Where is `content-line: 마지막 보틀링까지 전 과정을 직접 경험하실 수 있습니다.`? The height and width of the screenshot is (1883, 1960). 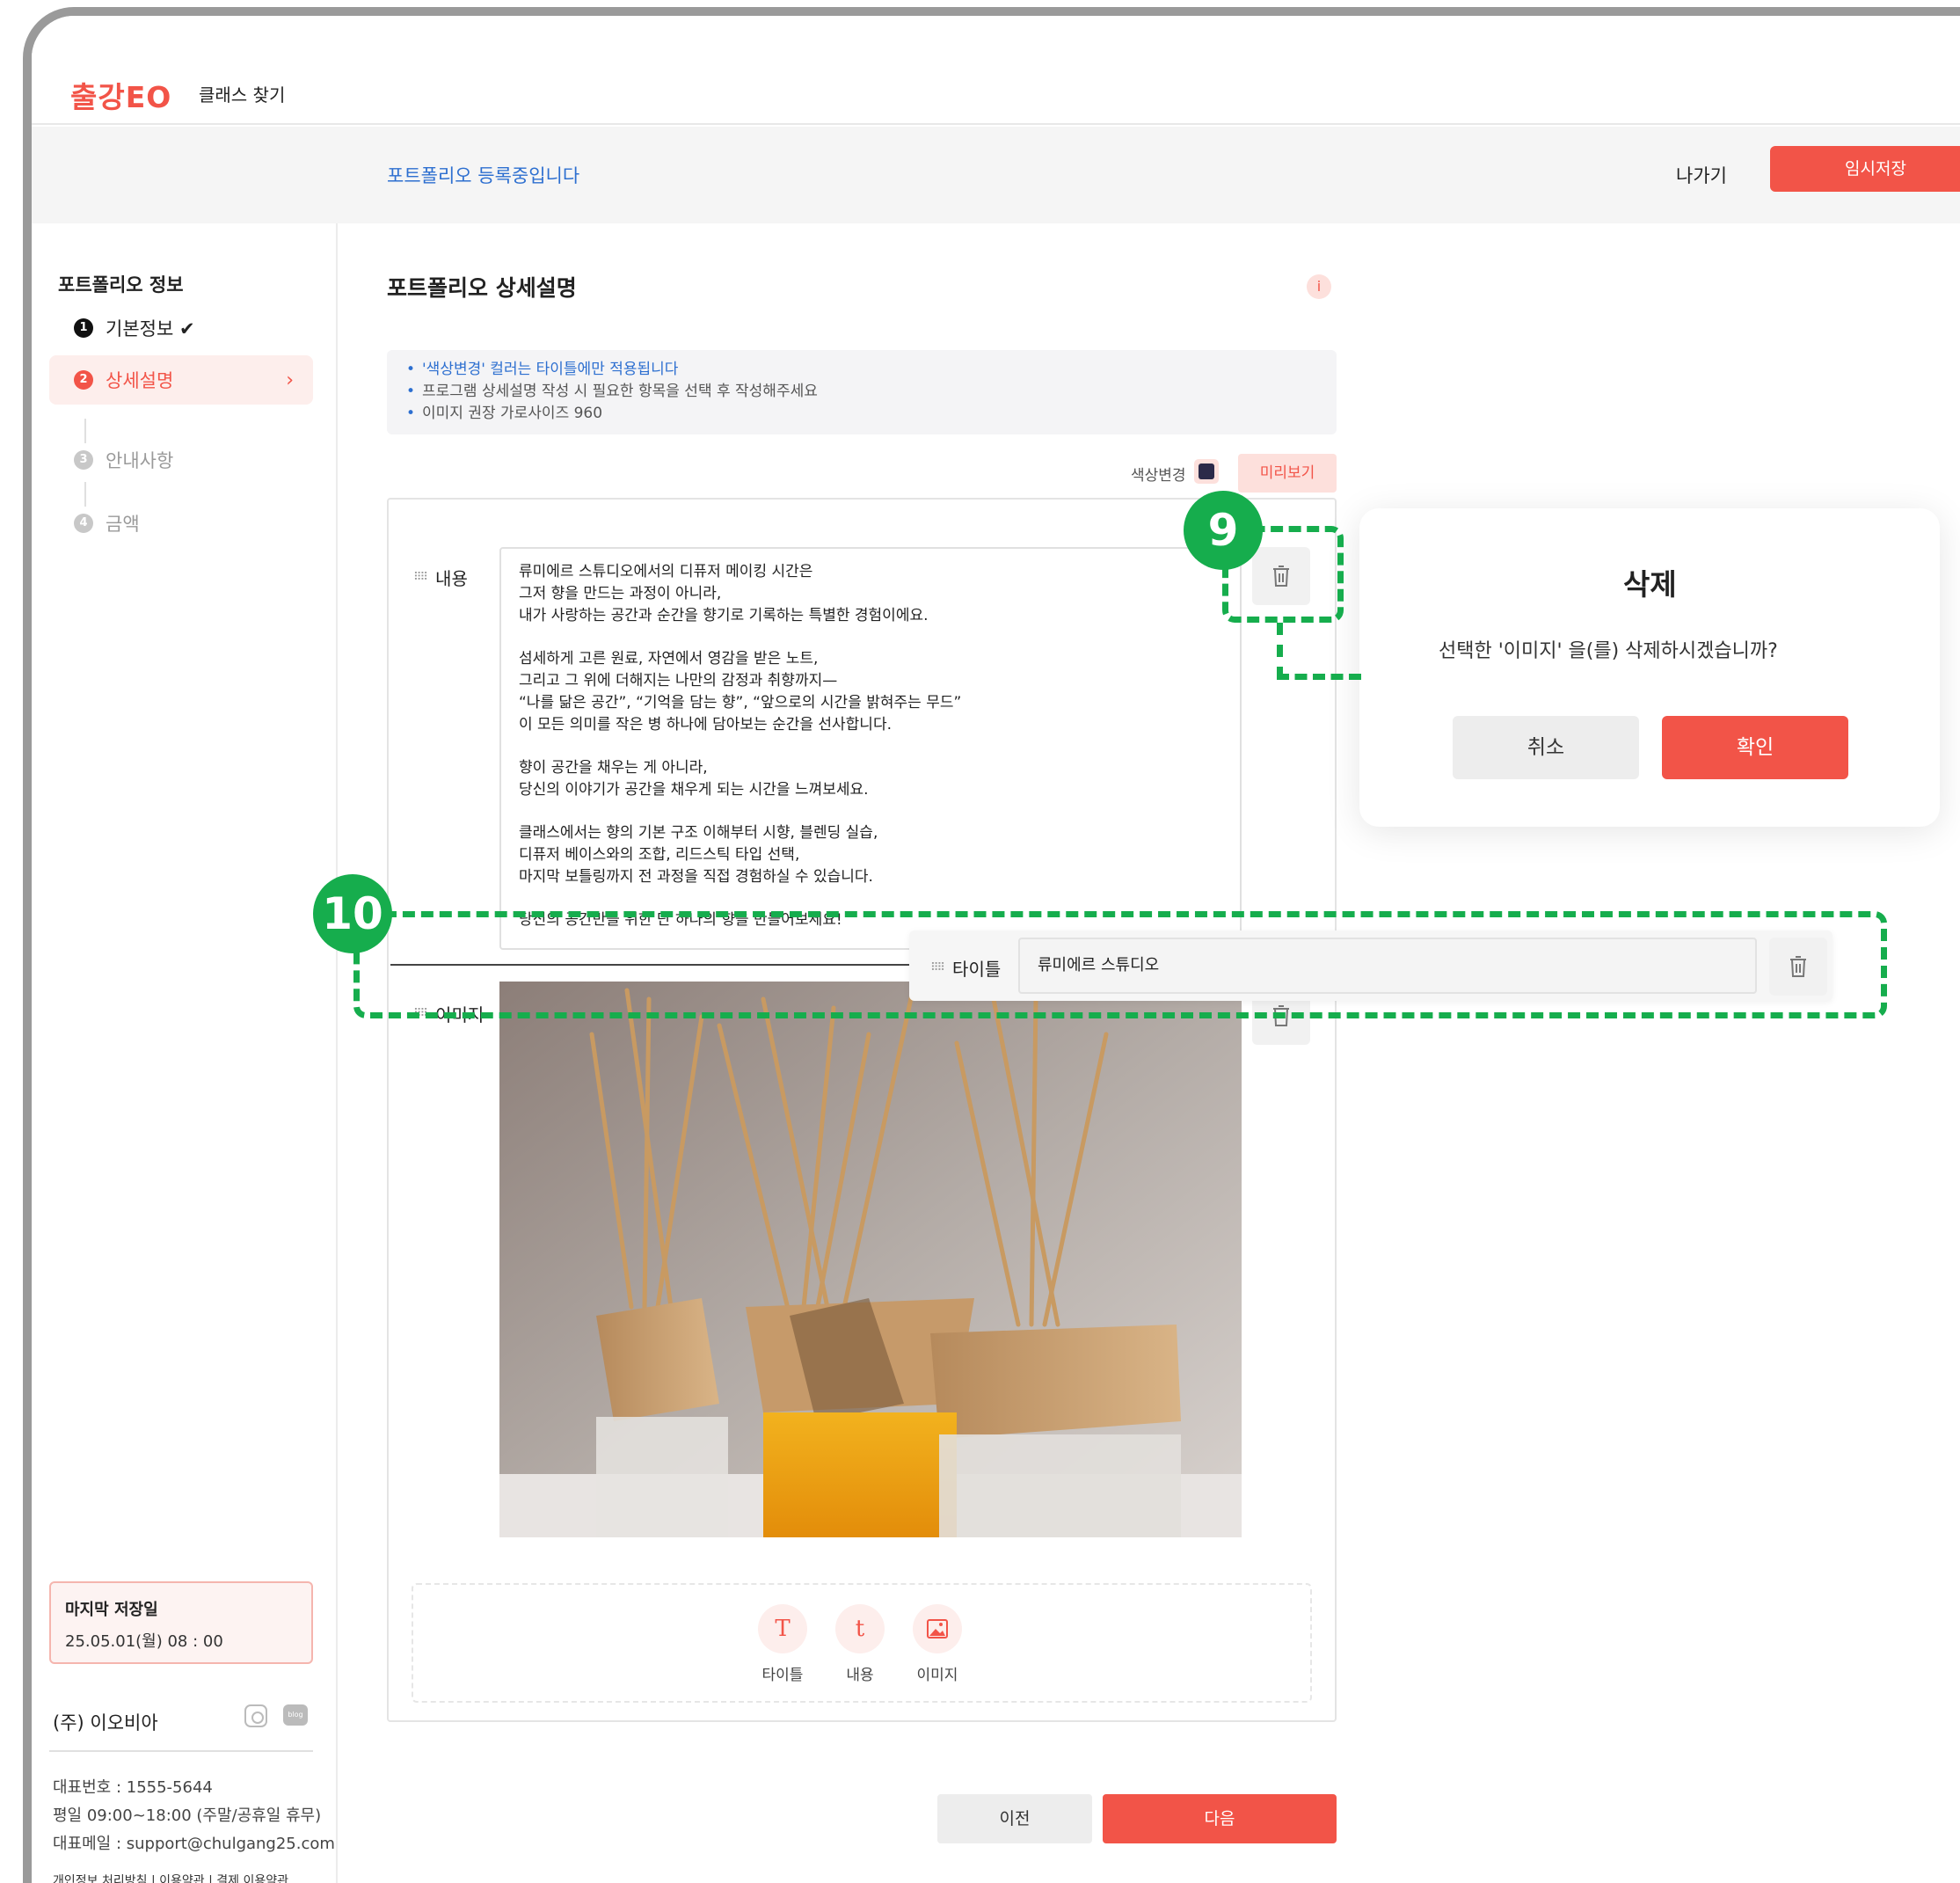
content-line: 마지막 보틀링까지 전 과정을 직접 경험하실 수 있습니다. is located at coordinates (696, 877).